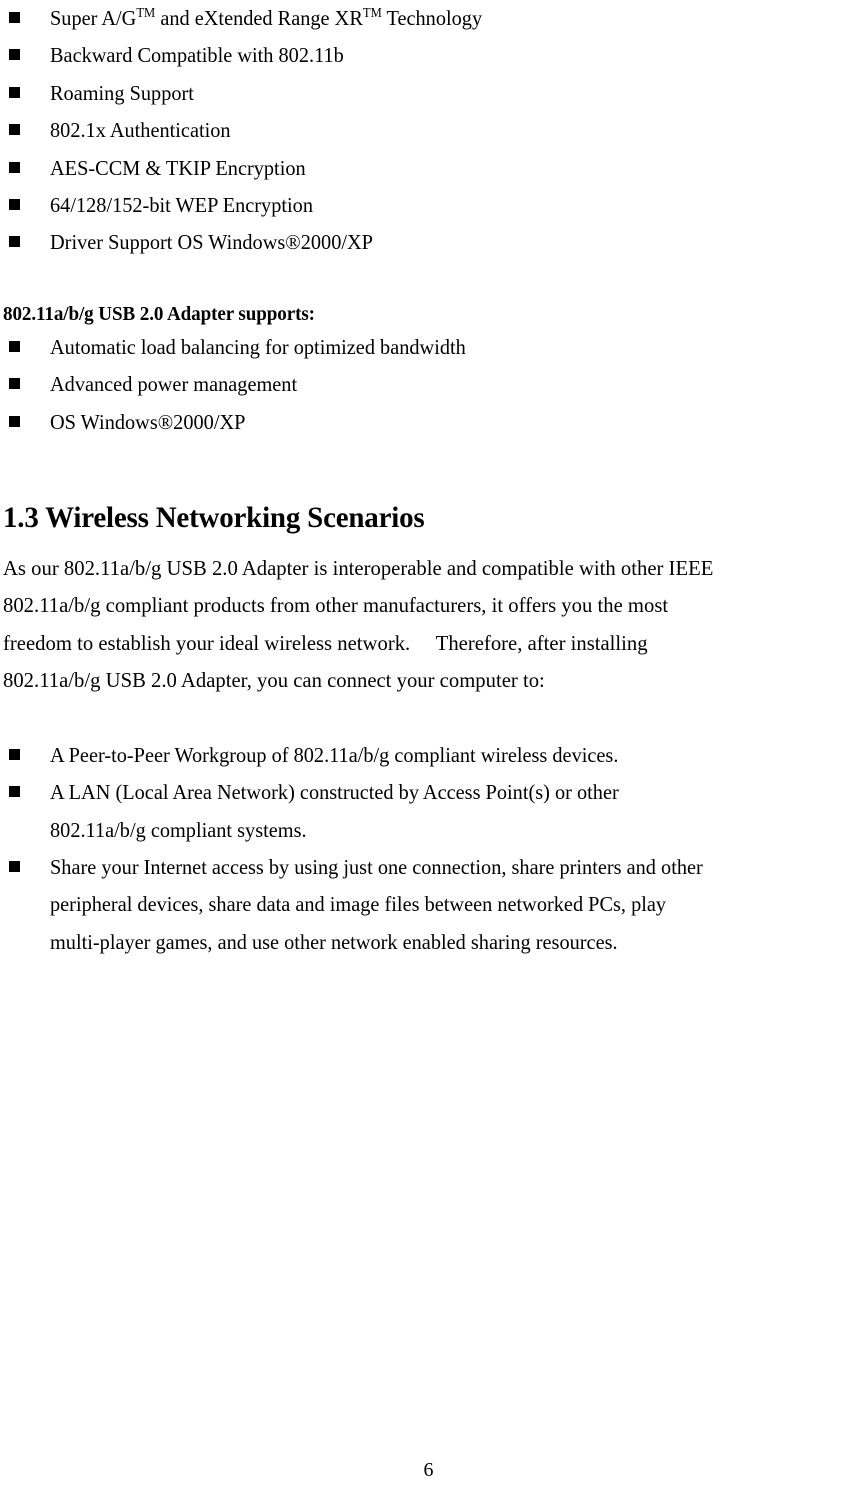 The height and width of the screenshot is (1491, 857). What do you see at coordinates (430, 55) in the screenshot?
I see `list-item: Backward Compatible with 802.11b` at bounding box center [430, 55].